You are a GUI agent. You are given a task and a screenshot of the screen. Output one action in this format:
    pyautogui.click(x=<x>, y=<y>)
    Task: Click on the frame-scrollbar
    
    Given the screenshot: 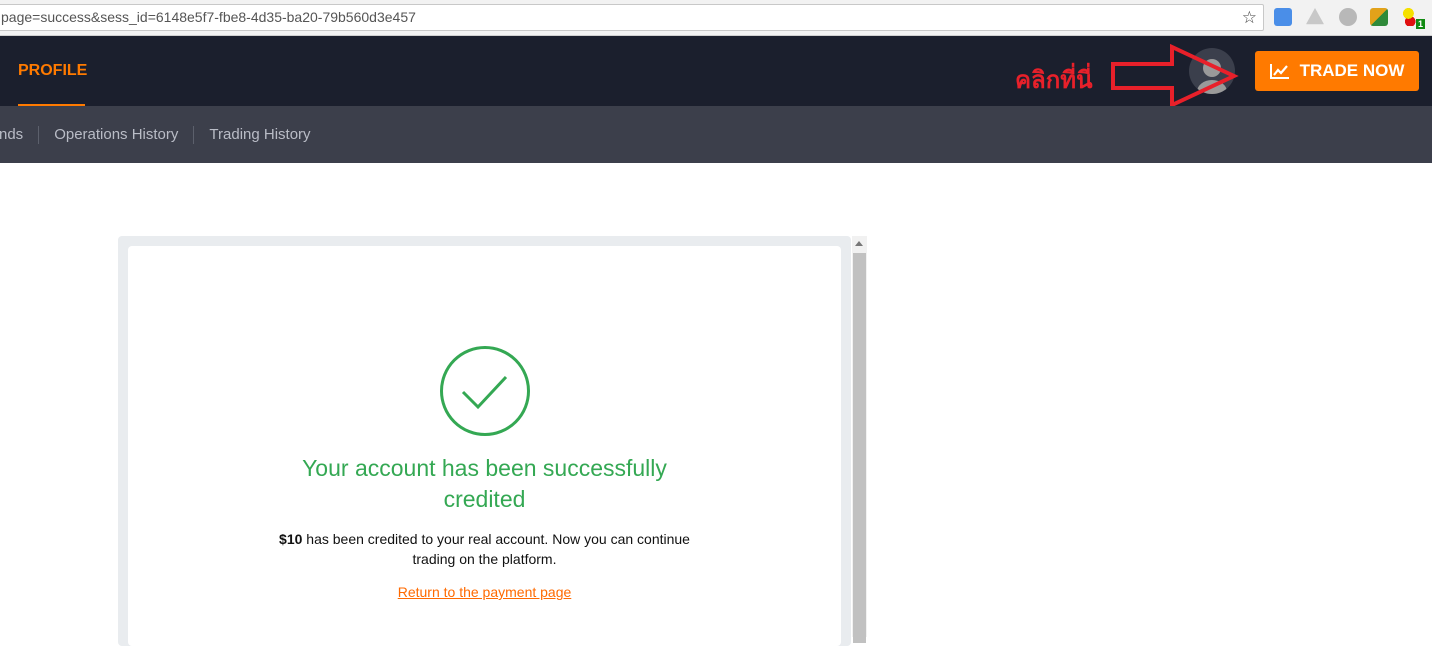 What is the action you would take?
    pyautogui.click(x=859, y=439)
    